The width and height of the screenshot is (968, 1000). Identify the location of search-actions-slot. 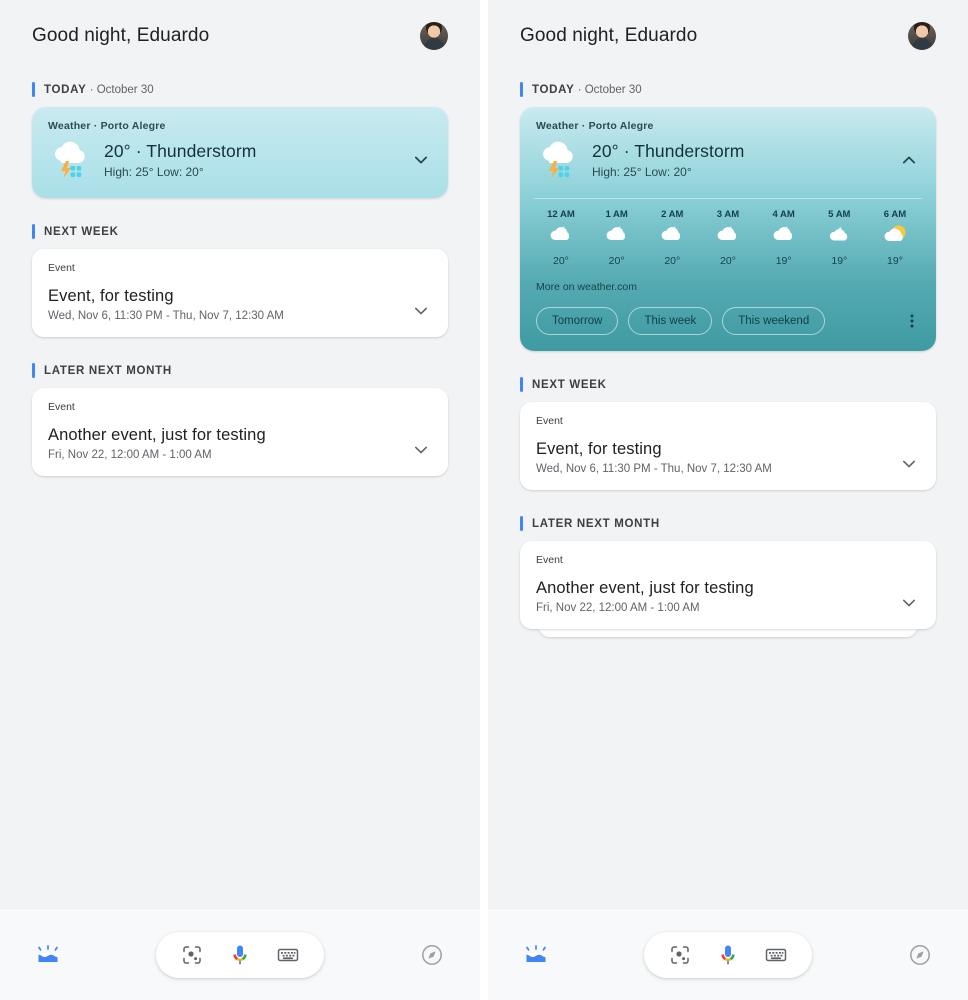
(728, 954).